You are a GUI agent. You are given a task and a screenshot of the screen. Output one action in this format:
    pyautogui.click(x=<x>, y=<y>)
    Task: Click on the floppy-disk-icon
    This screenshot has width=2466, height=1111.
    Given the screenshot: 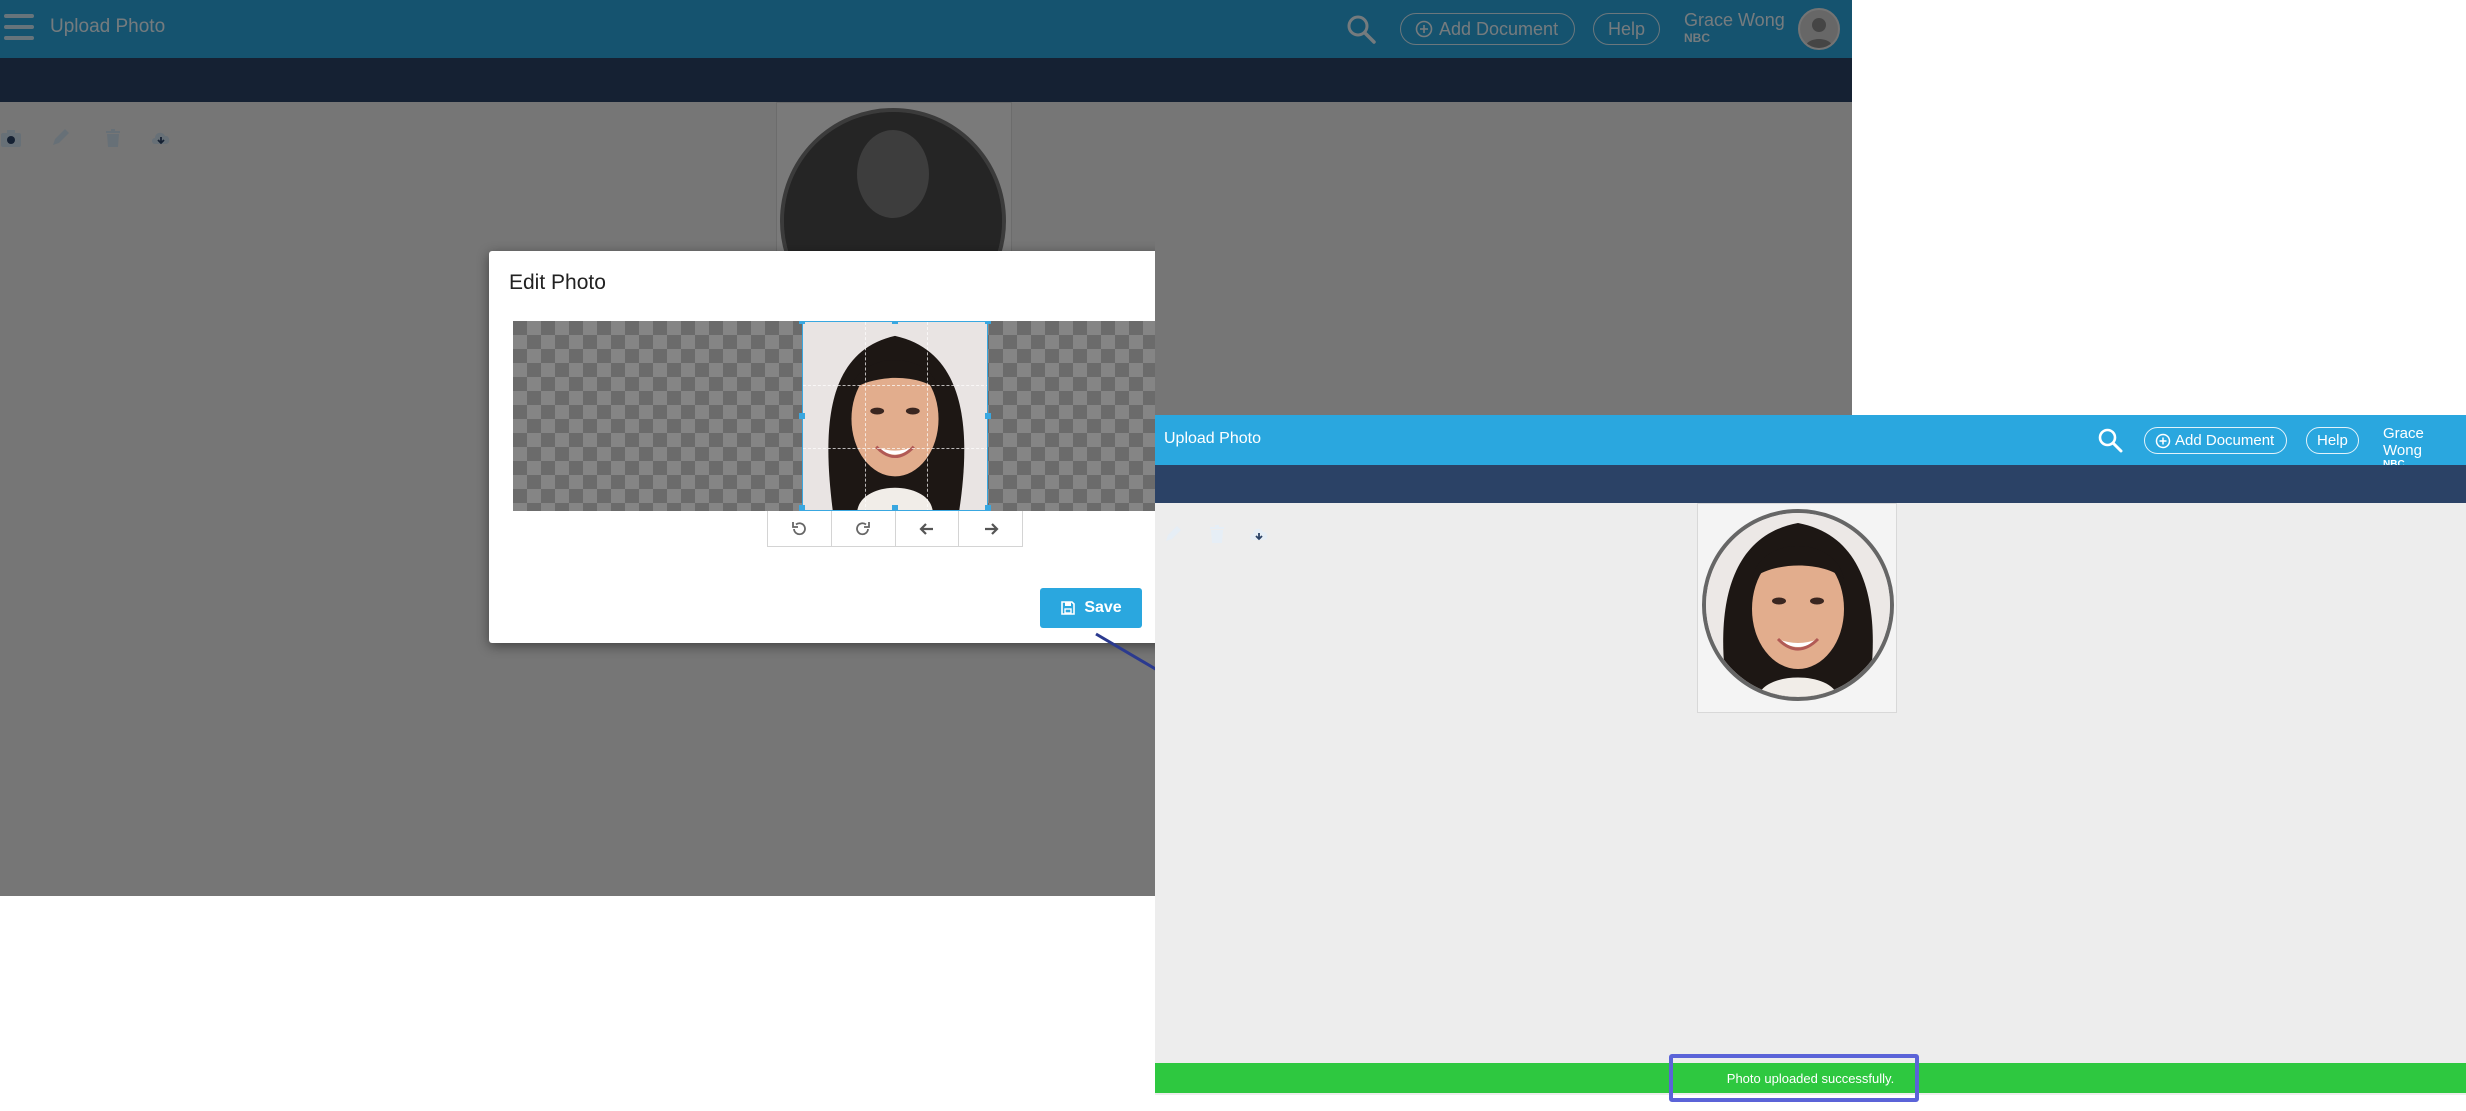 What is the action you would take?
    pyautogui.click(x=1068, y=608)
    